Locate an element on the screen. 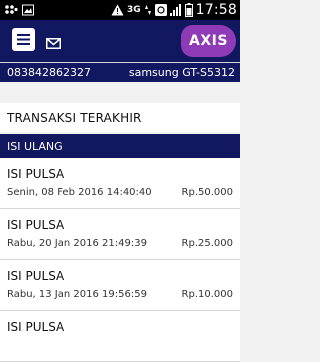  account-info-strip: 083842862327 samsung GT-S5312 is located at coordinates (120, 72).